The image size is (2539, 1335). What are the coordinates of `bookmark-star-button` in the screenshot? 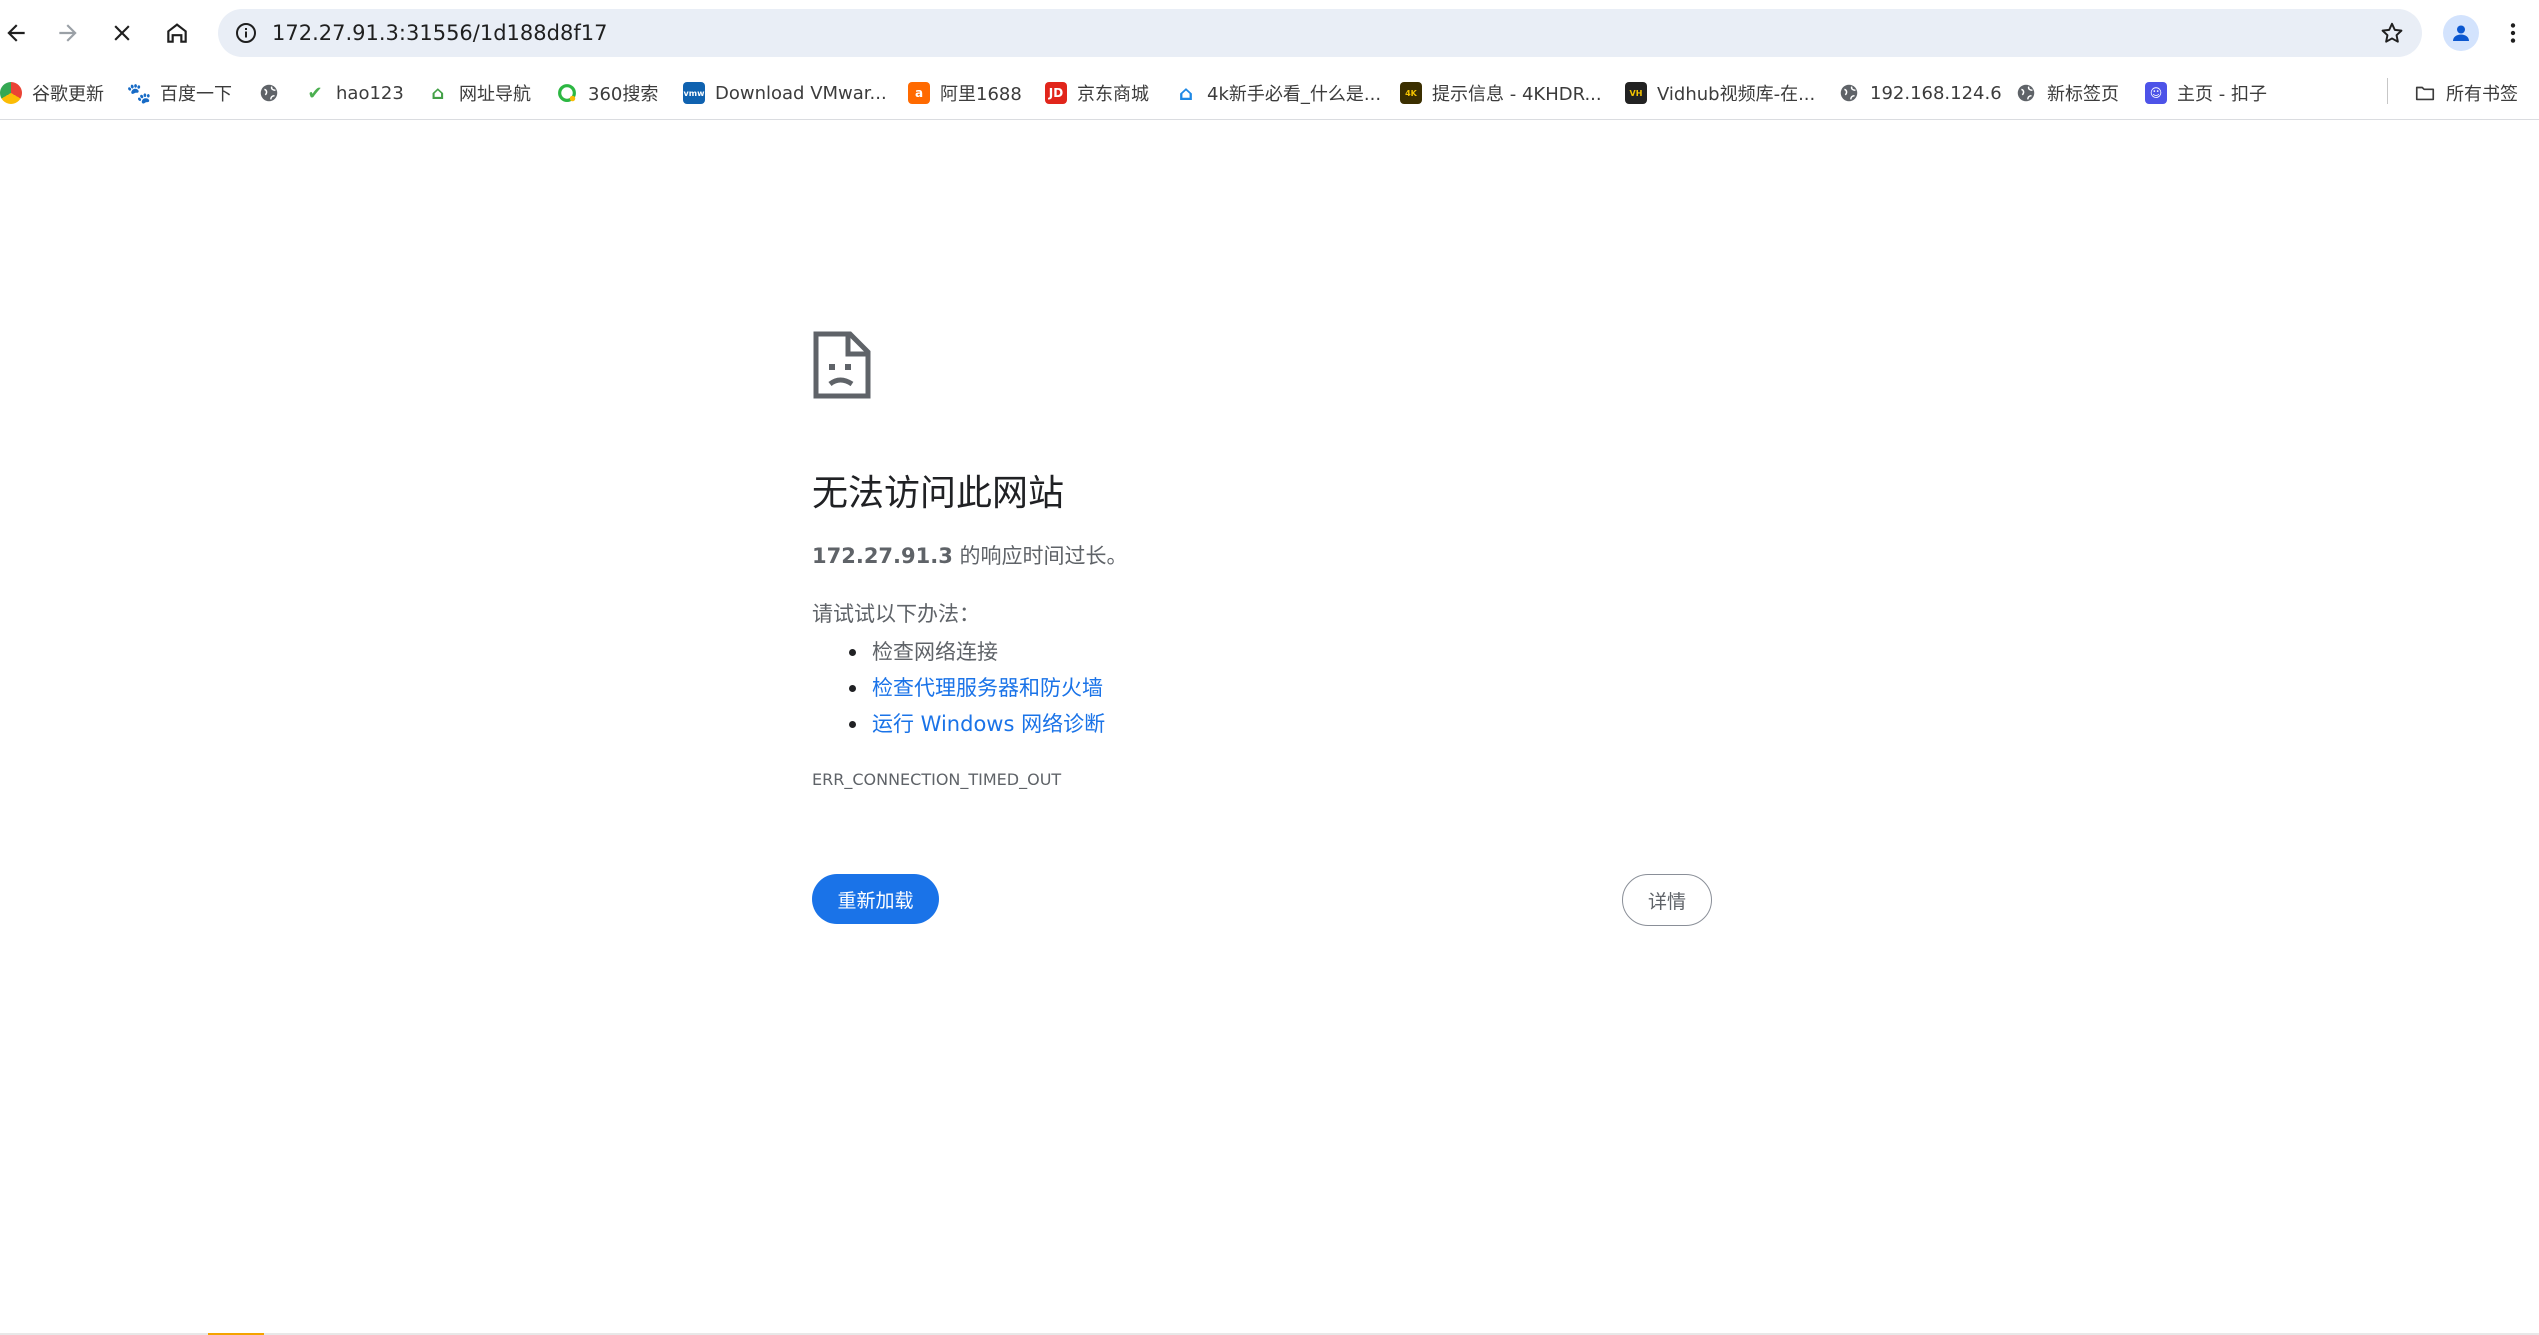 It's located at (2392, 33).